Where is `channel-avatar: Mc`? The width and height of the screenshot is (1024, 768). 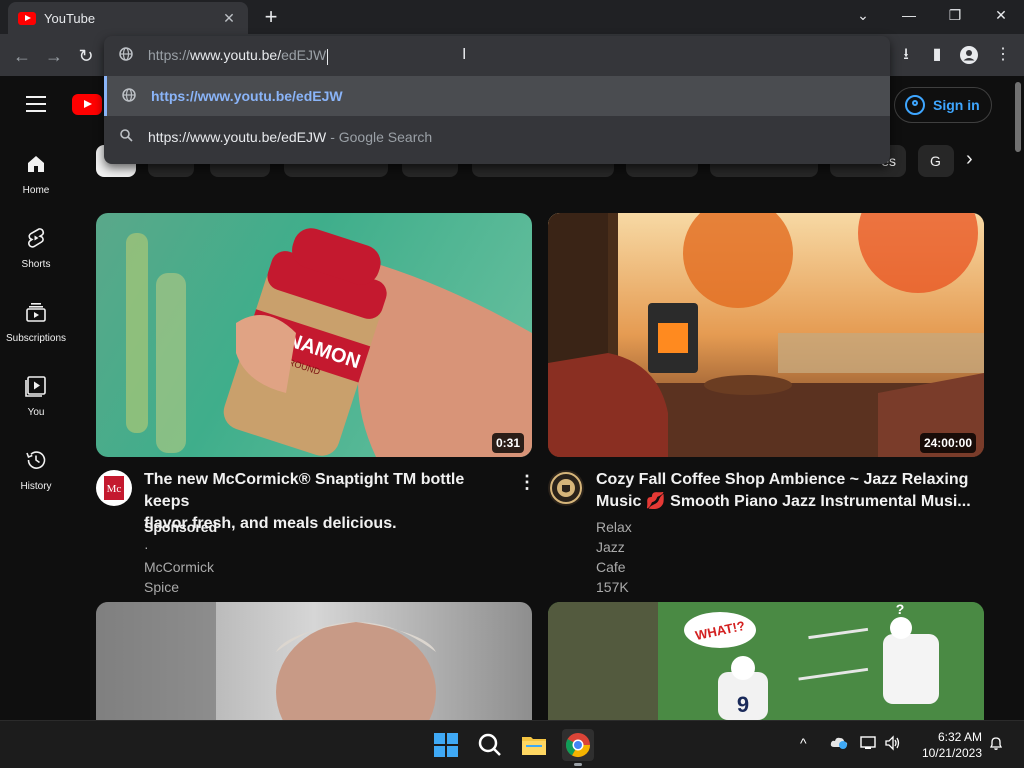 channel-avatar: Mc is located at coordinates (114, 488).